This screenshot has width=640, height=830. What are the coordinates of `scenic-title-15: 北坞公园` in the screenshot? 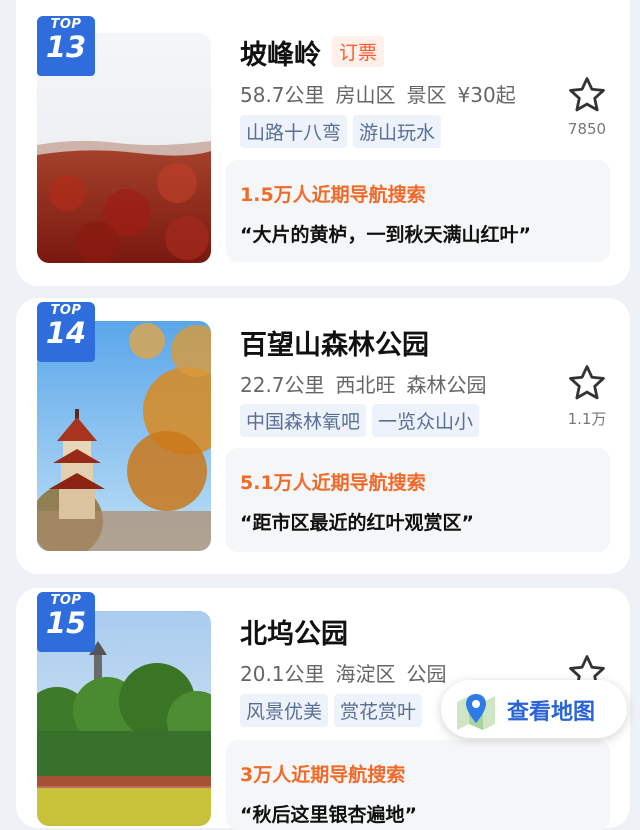 It's located at (294, 631).